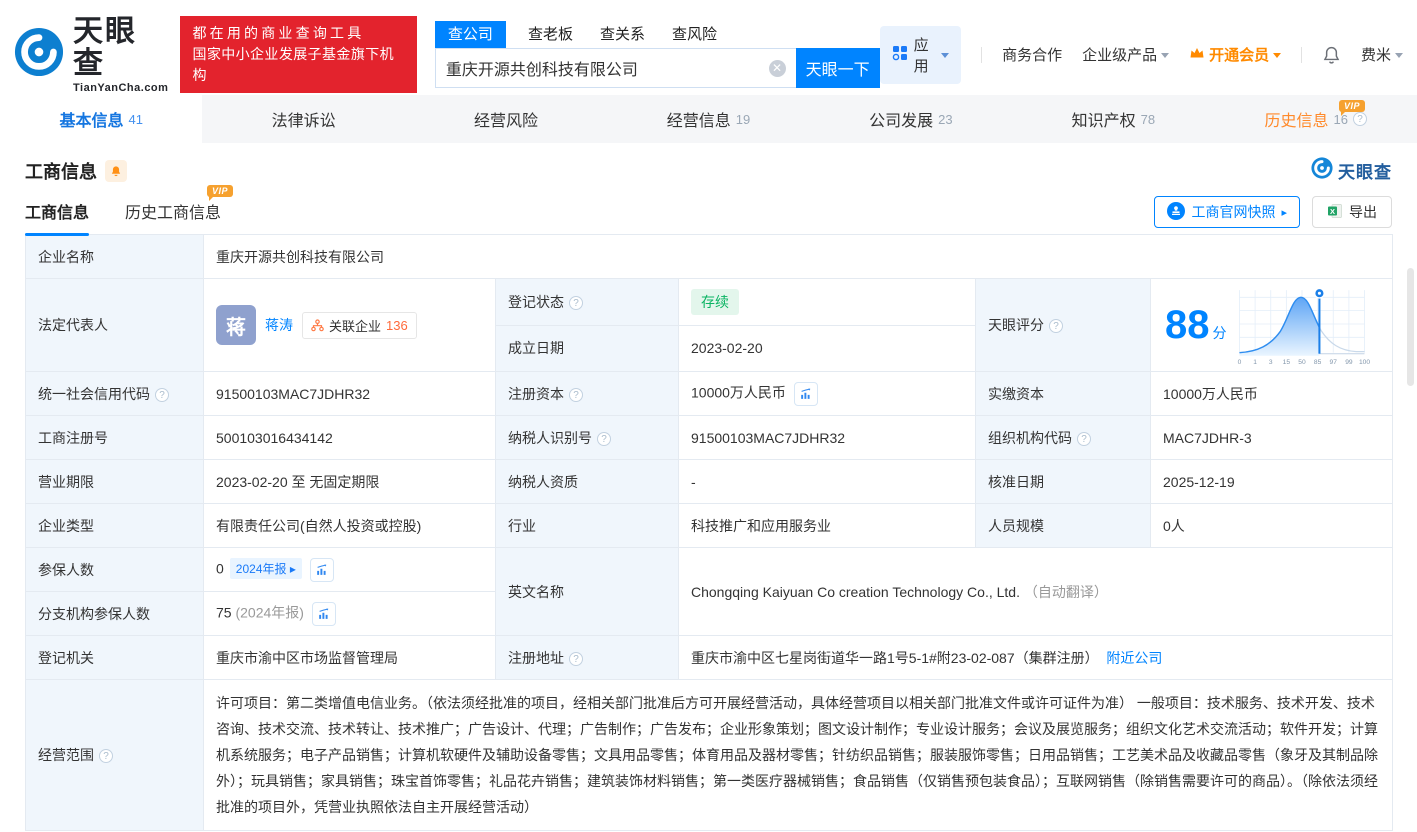  What do you see at coordinates (220, 192) in the screenshot?
I see `vip-badge: VIP` at bounding box center [220, 192].